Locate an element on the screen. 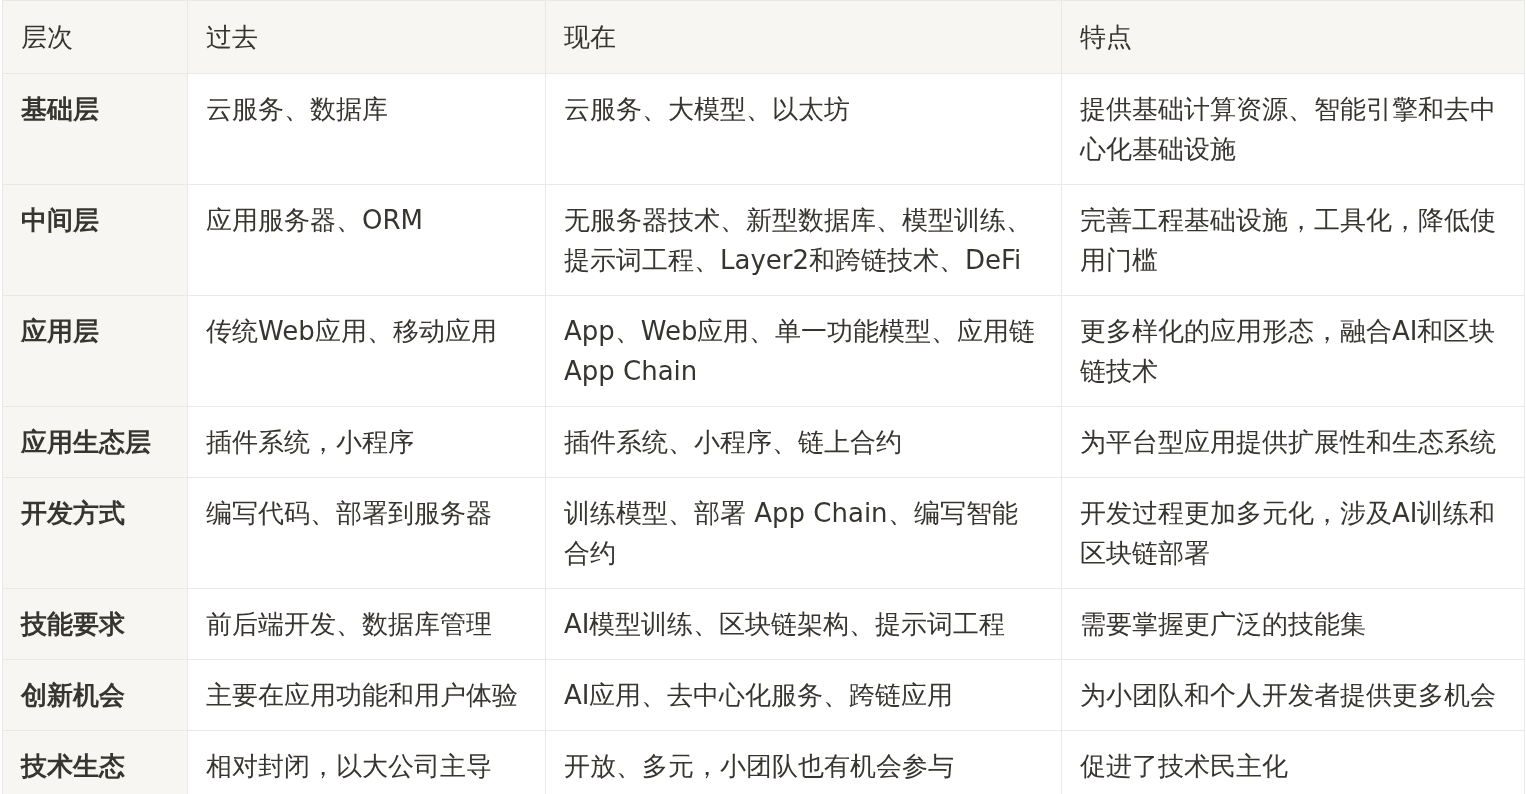 This screenshot has width=1526, height=794. table-cell: 插件系统、小程序、链上合约 is located at coordinates (803, 442).